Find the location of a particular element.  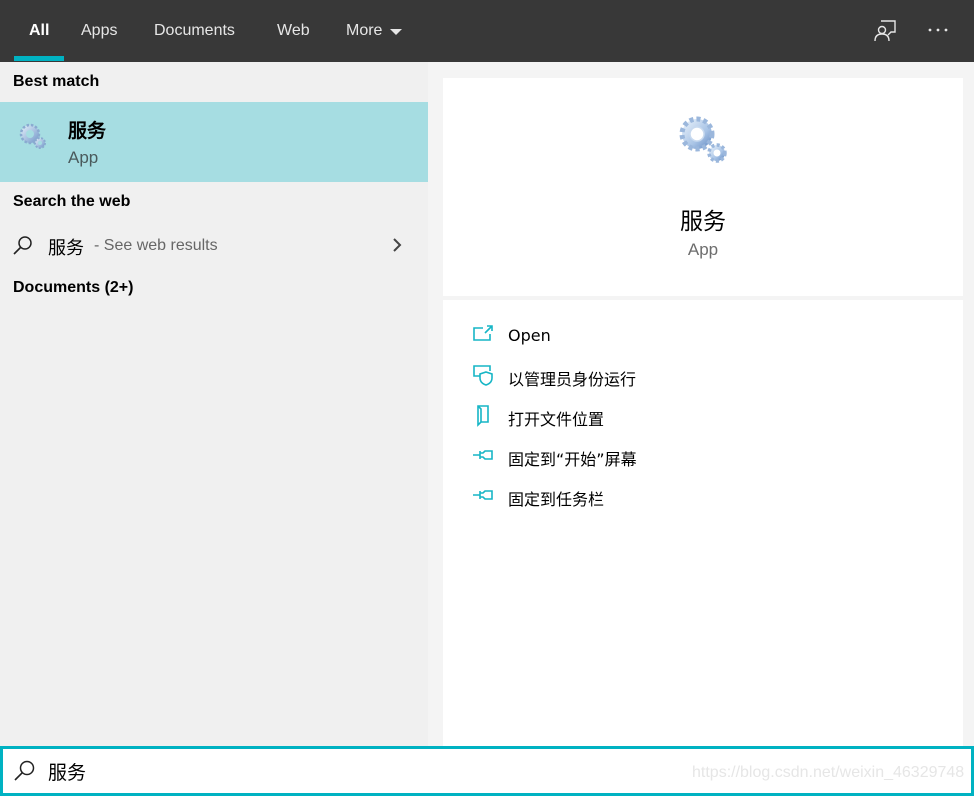

best-match-title: 服务 is located at coordinates (87, 131).